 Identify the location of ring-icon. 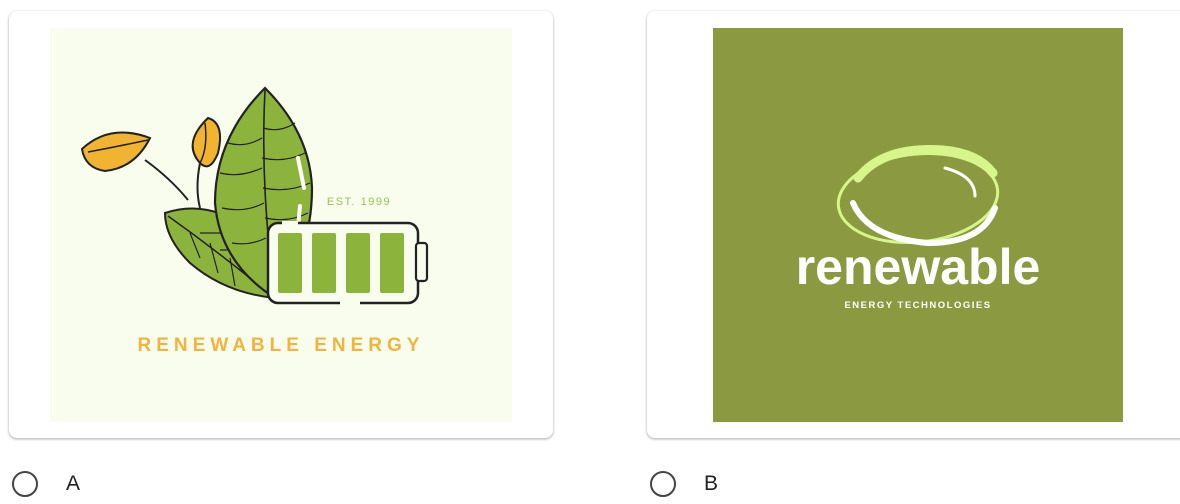
(918, 196).